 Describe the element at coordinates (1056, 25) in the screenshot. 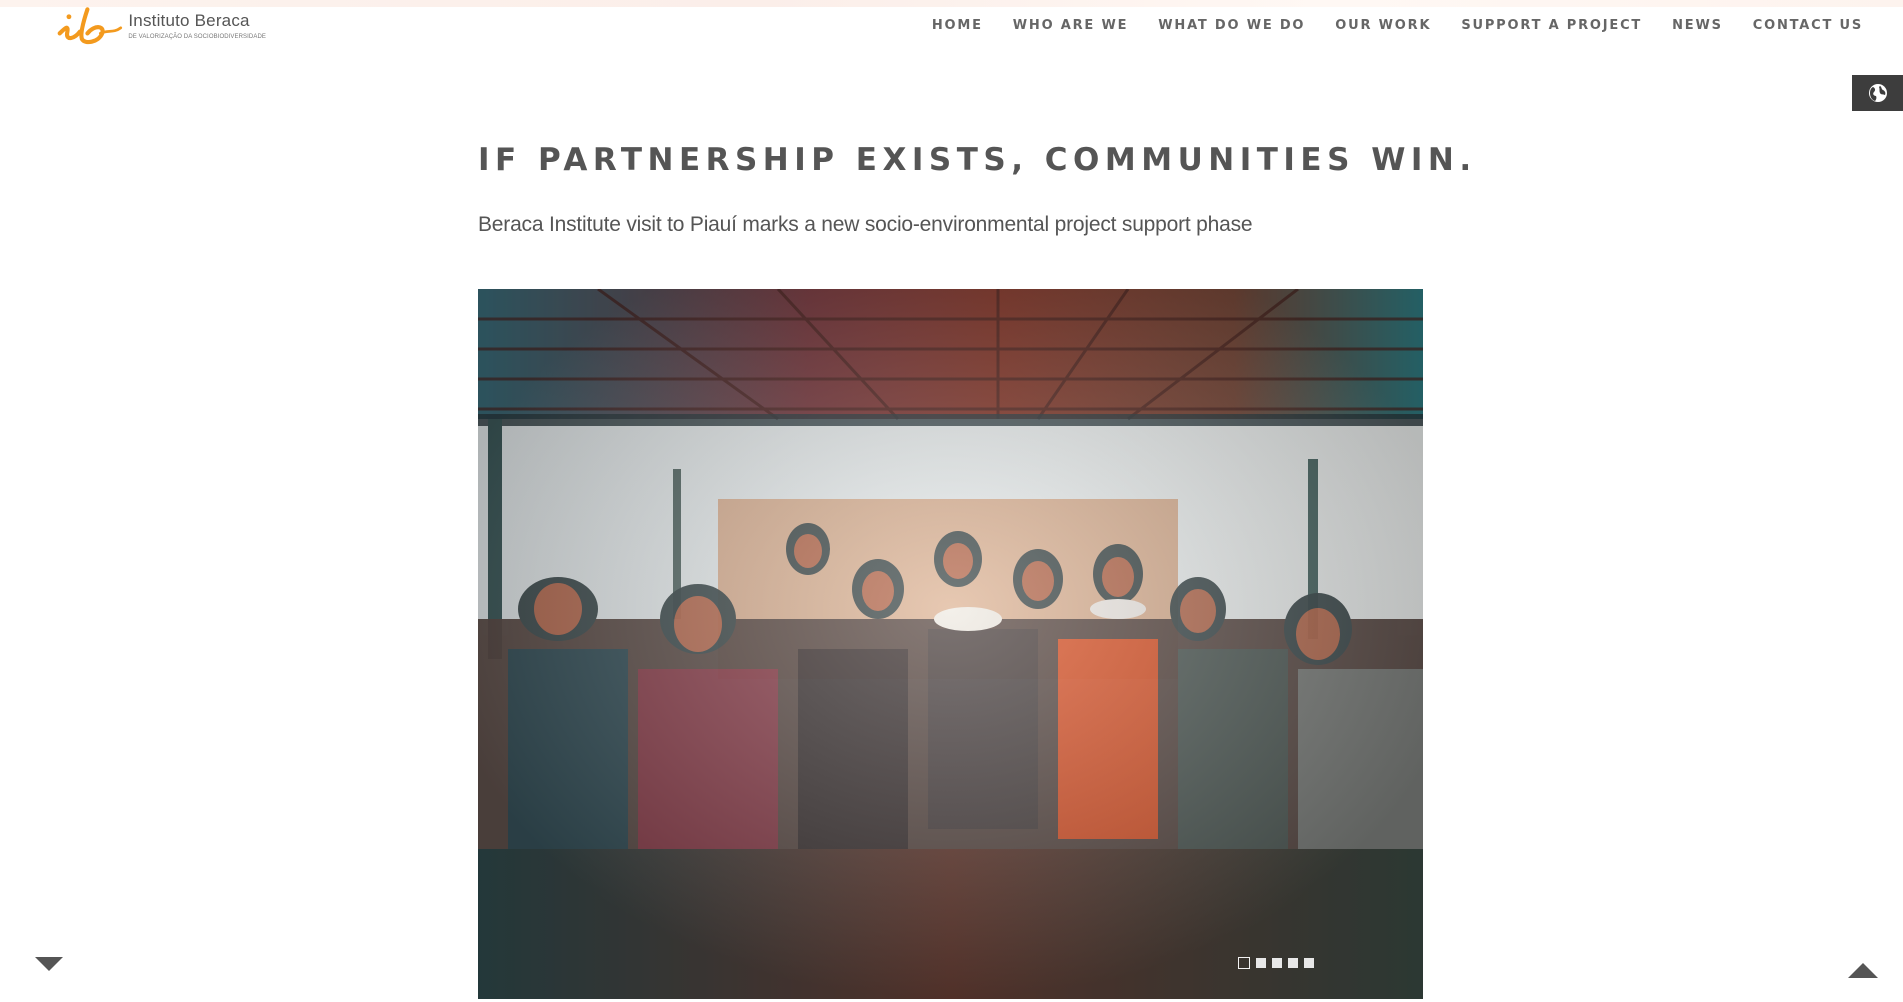

I see `nav-who-are-we: WHO ARE WE` at that location.